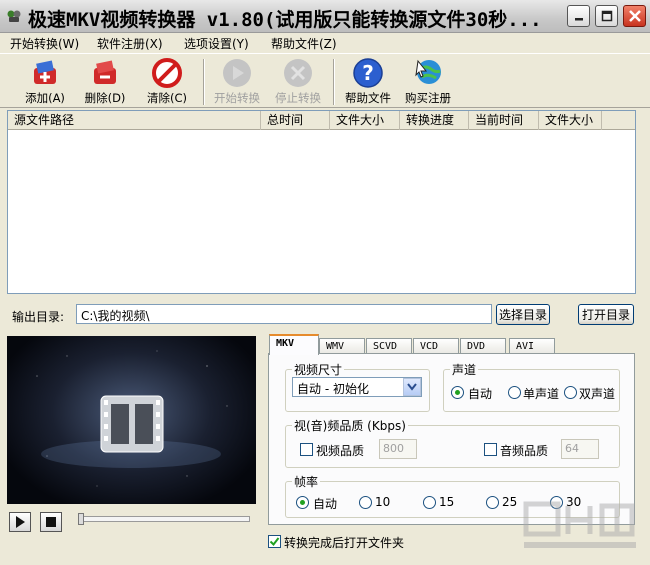 The image size is (650, 565). I want to click on watermark-logo, so click(580, 531).